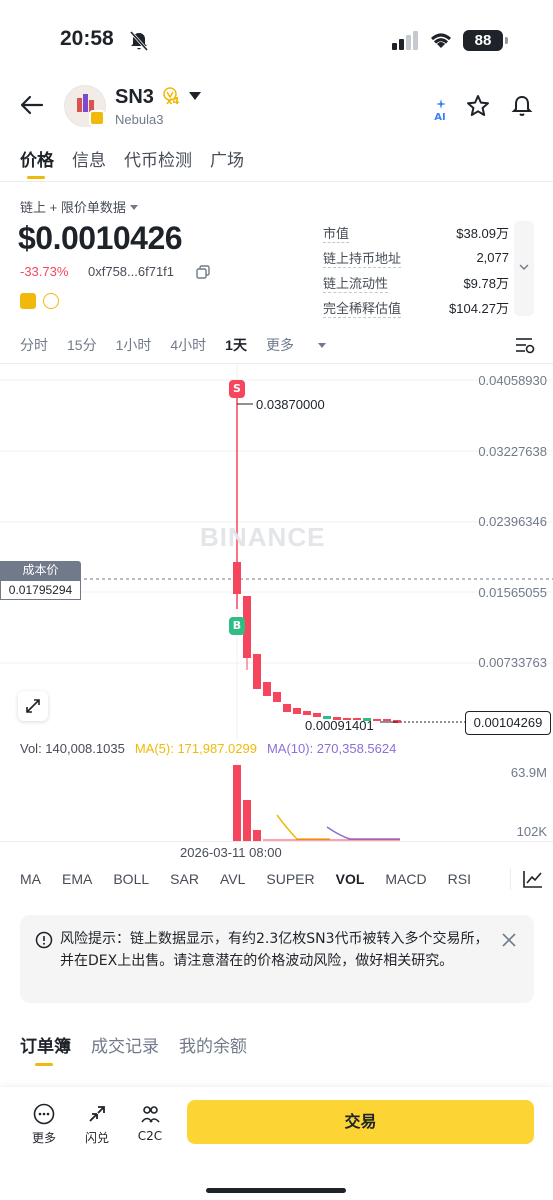 This screenshot has width=553, height=1200. What do you see at coordinates (416, 232) in the screenshot?
I see `stat-market-cap: 市值 $38.09万` at bounding box center [416, 232].